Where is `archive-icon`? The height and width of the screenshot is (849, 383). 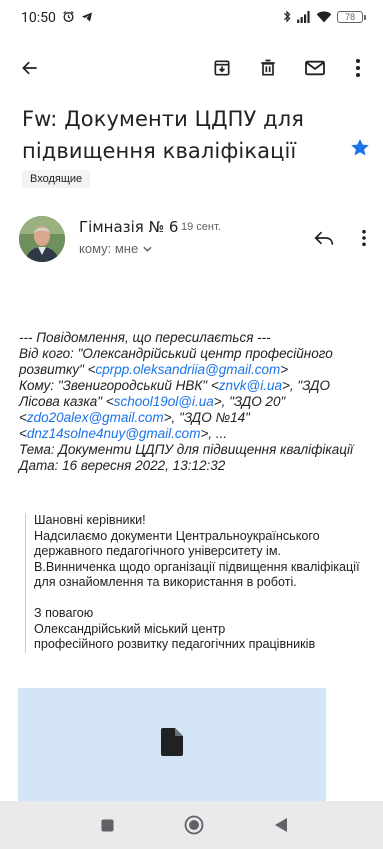 archive-icon is located at coordinates (222, 68).